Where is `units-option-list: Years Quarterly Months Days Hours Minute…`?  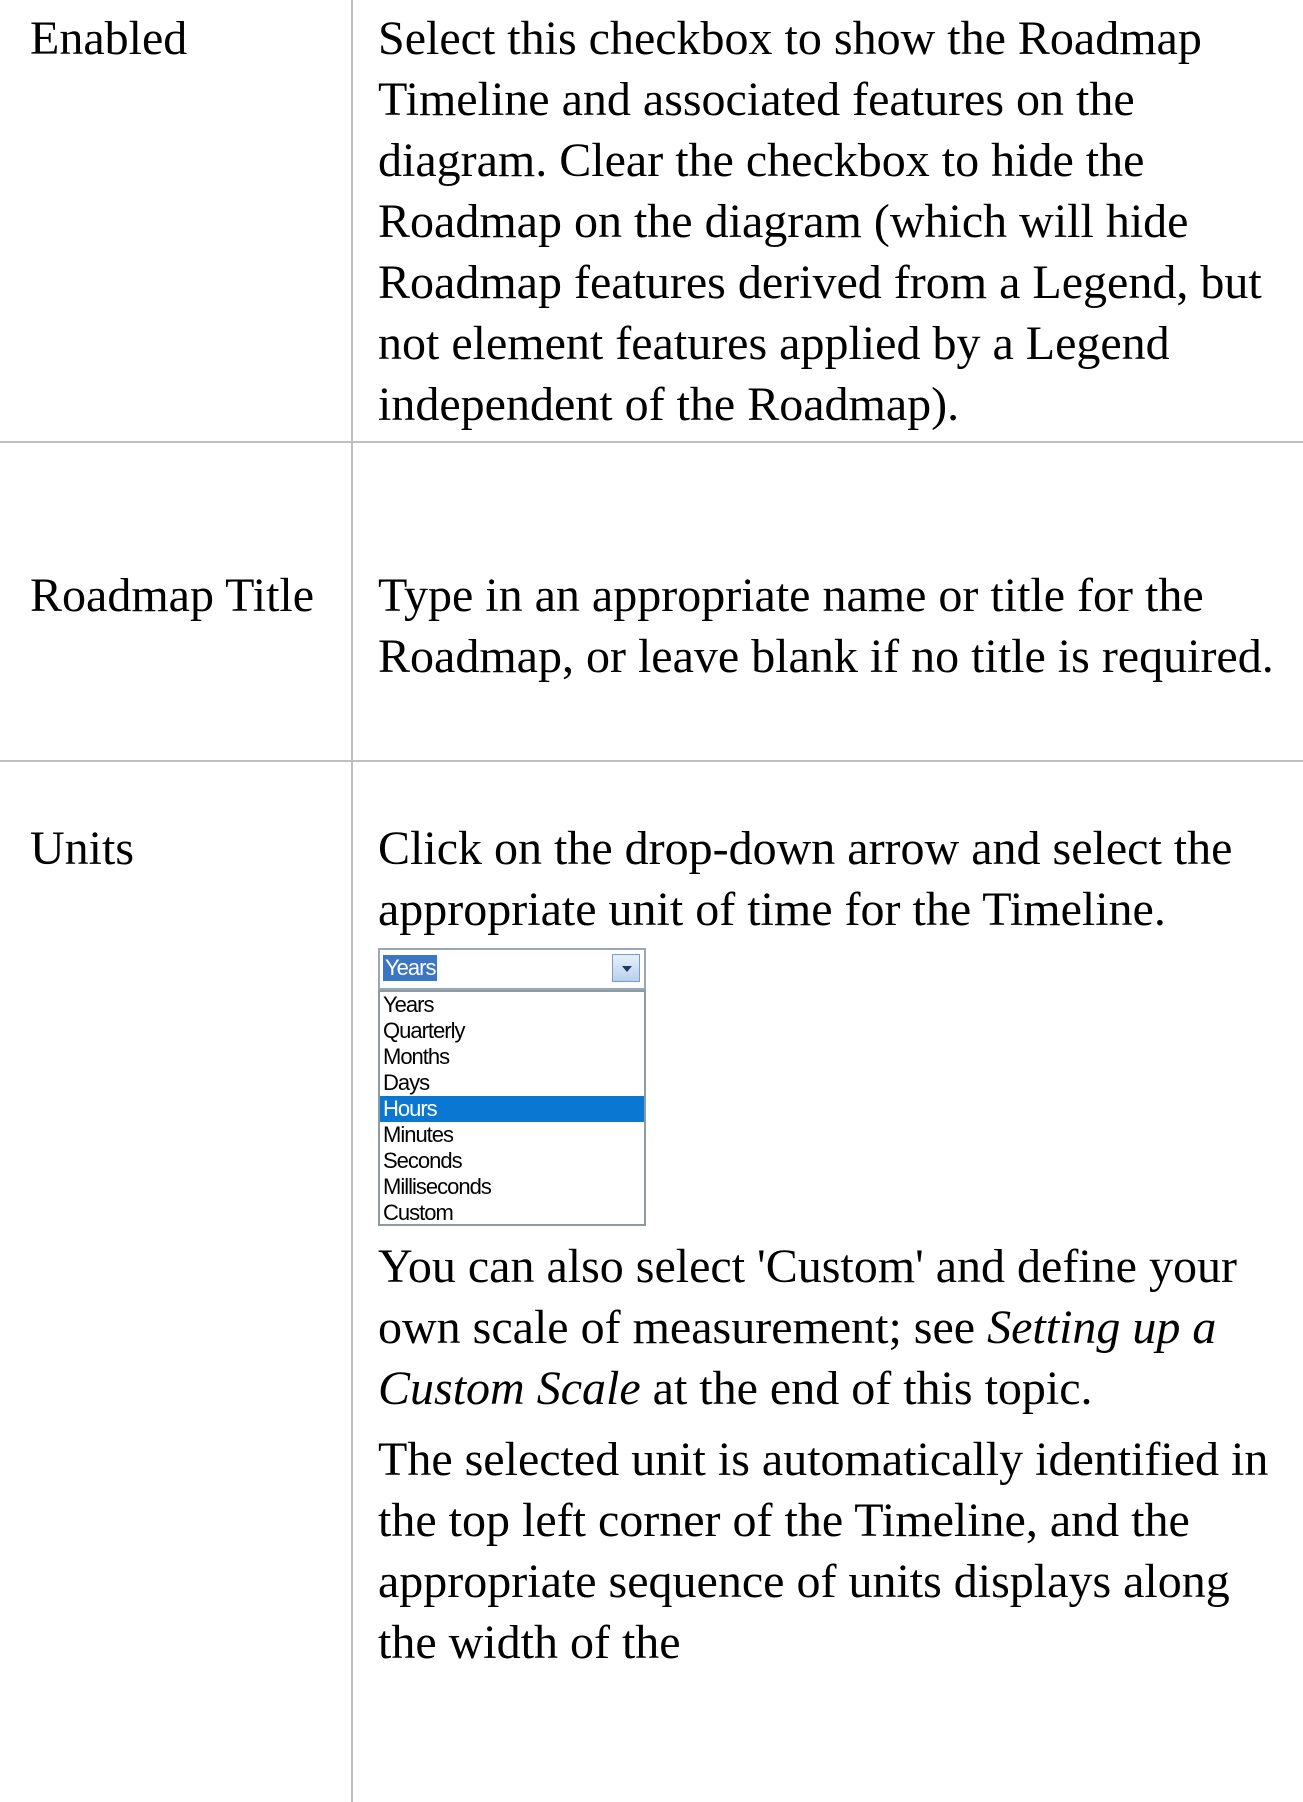
units-option-list: Years Quarterly Months Days Hours Minute… is located at coordinates (512, 1108).